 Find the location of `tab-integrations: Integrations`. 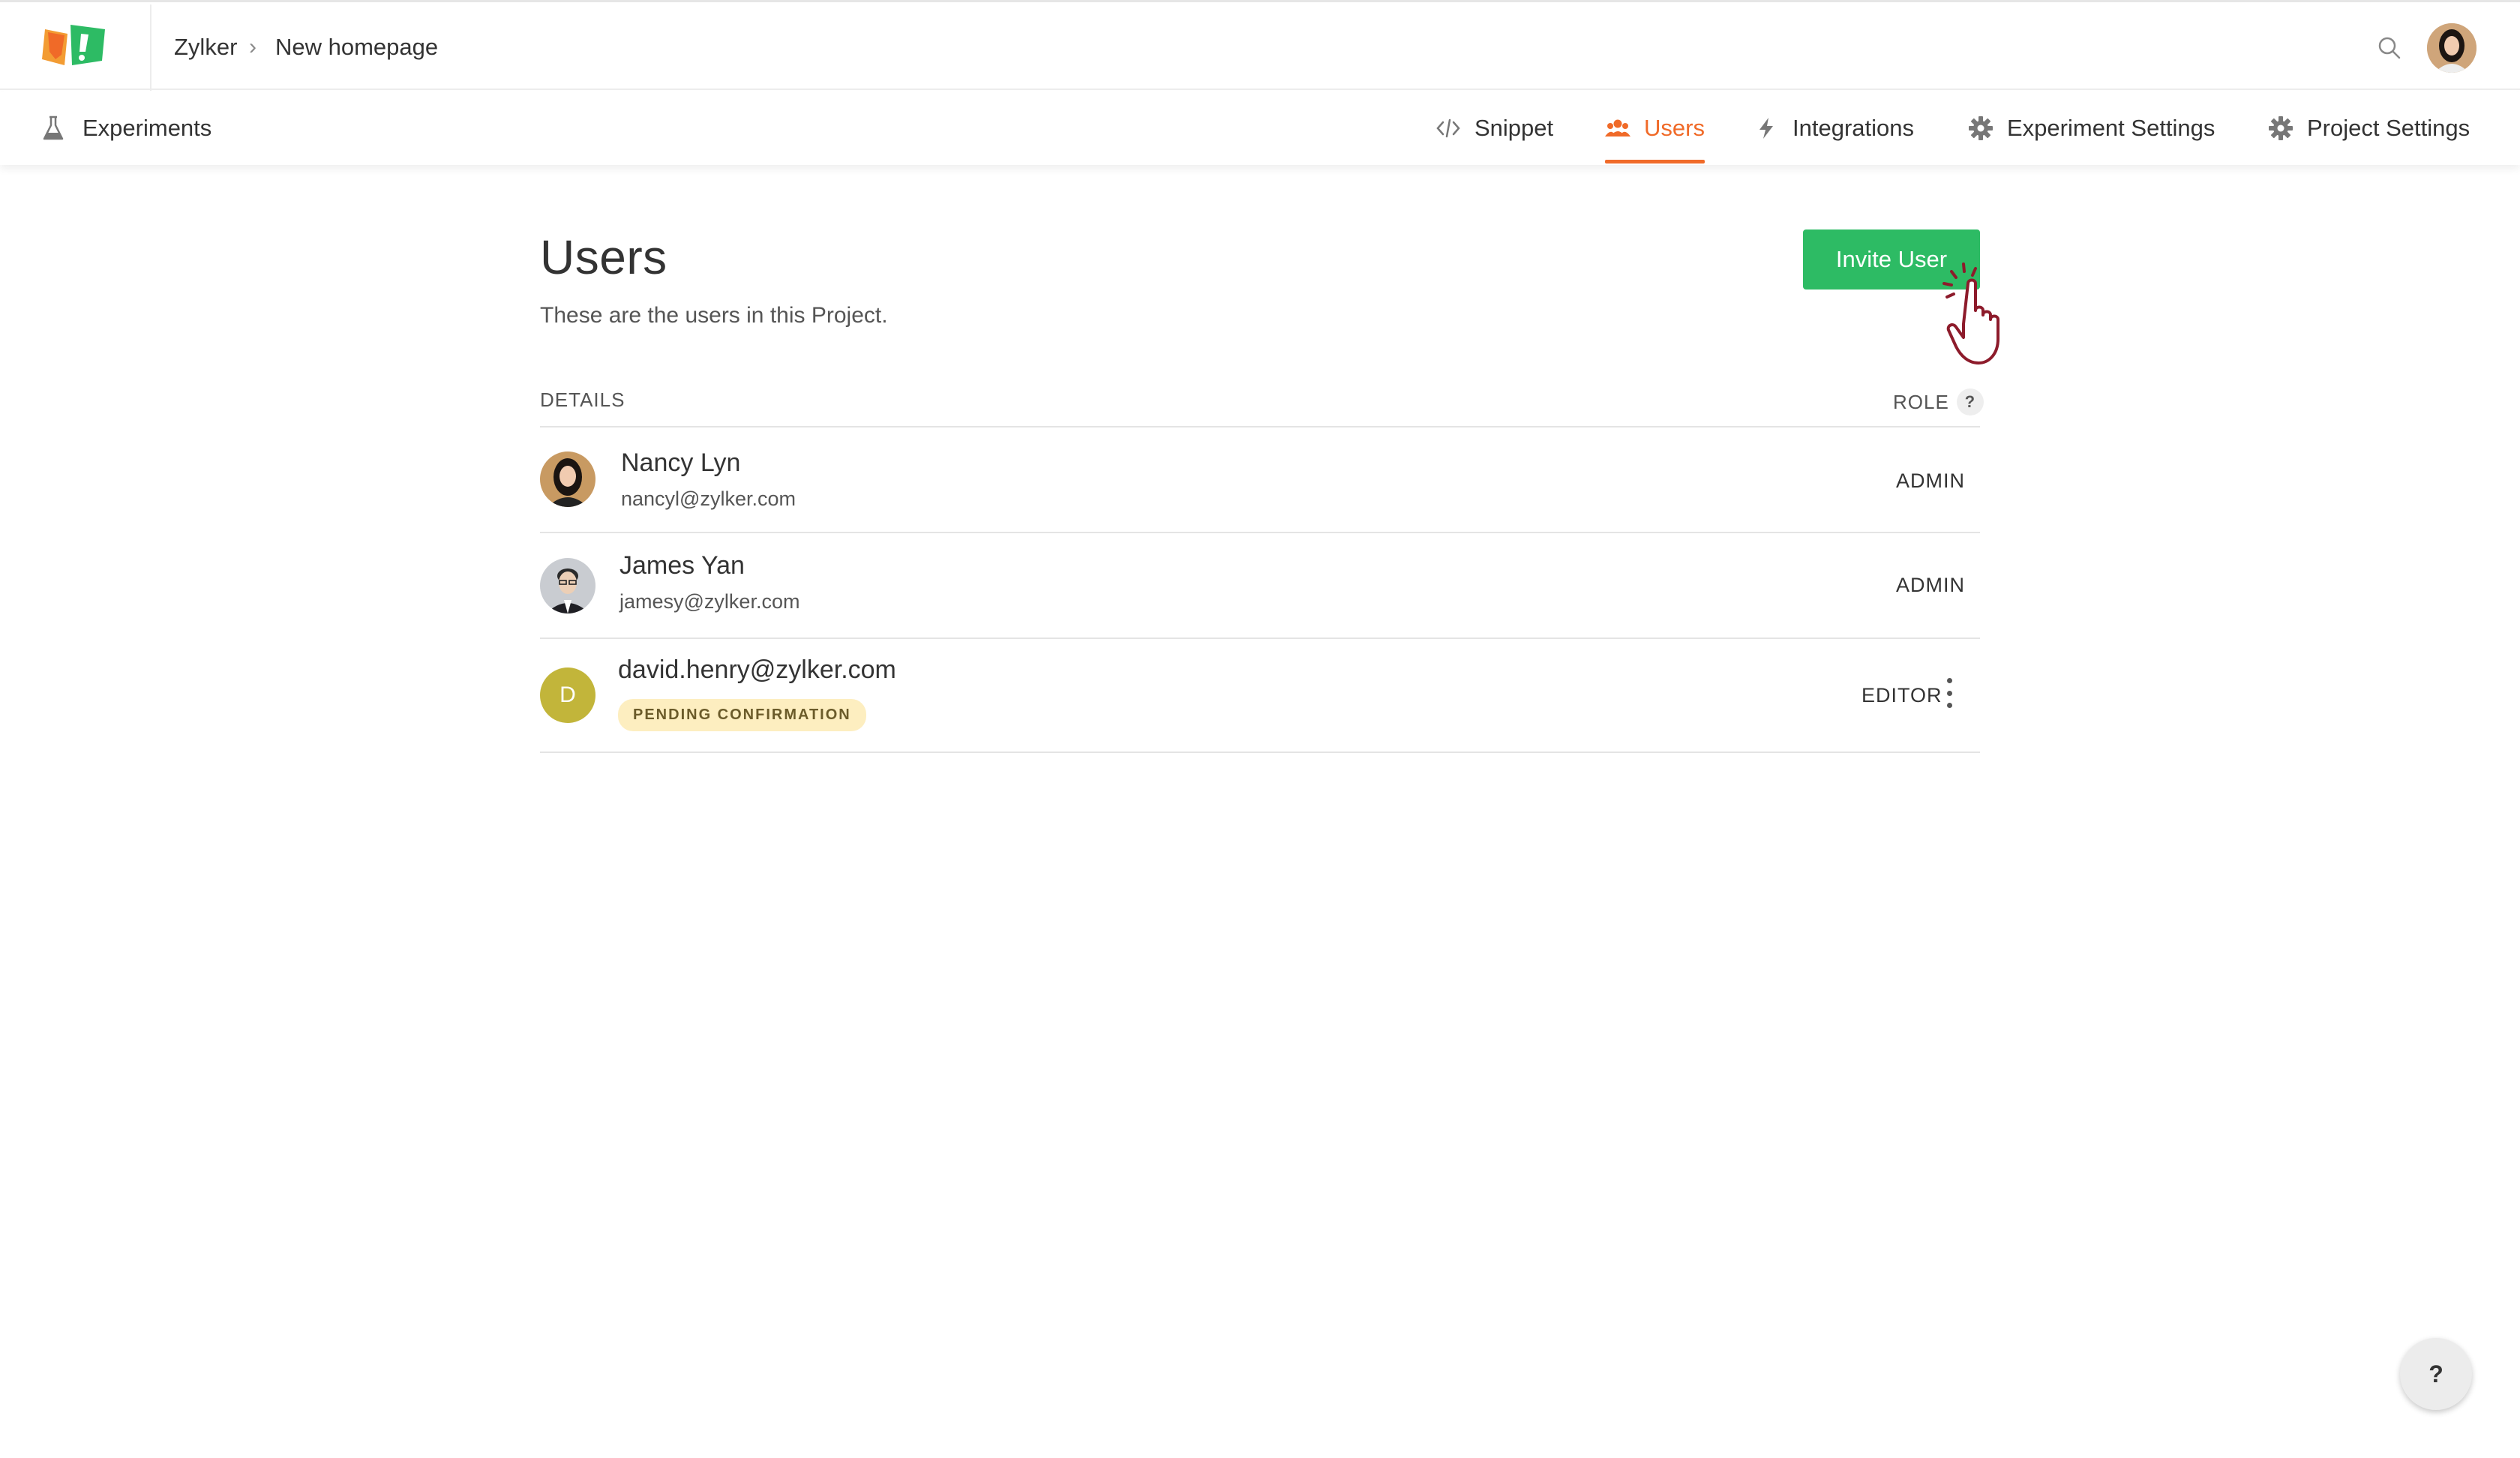

tab-integrations: Integrations is located at coordinates (1834, 128).